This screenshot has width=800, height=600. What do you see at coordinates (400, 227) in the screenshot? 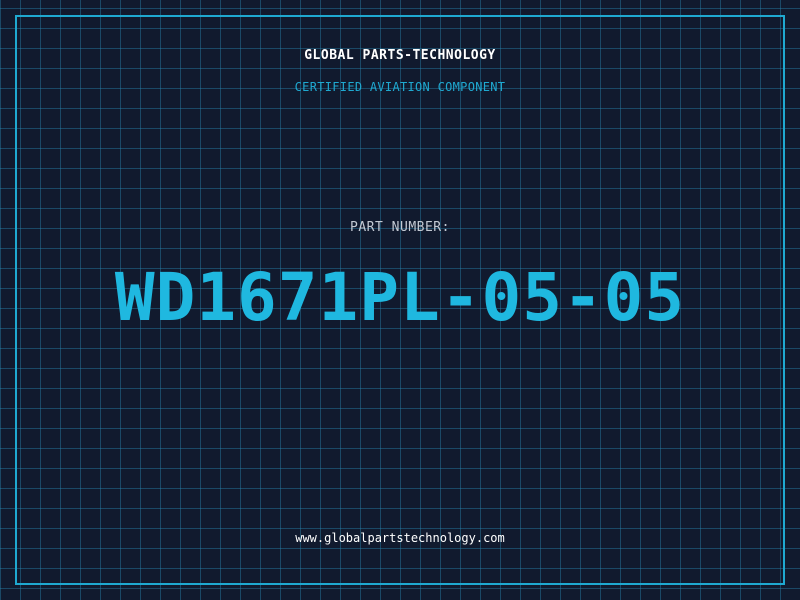
I see `part-number-label: PART NUMBER:` at bounding box center [400, 227].